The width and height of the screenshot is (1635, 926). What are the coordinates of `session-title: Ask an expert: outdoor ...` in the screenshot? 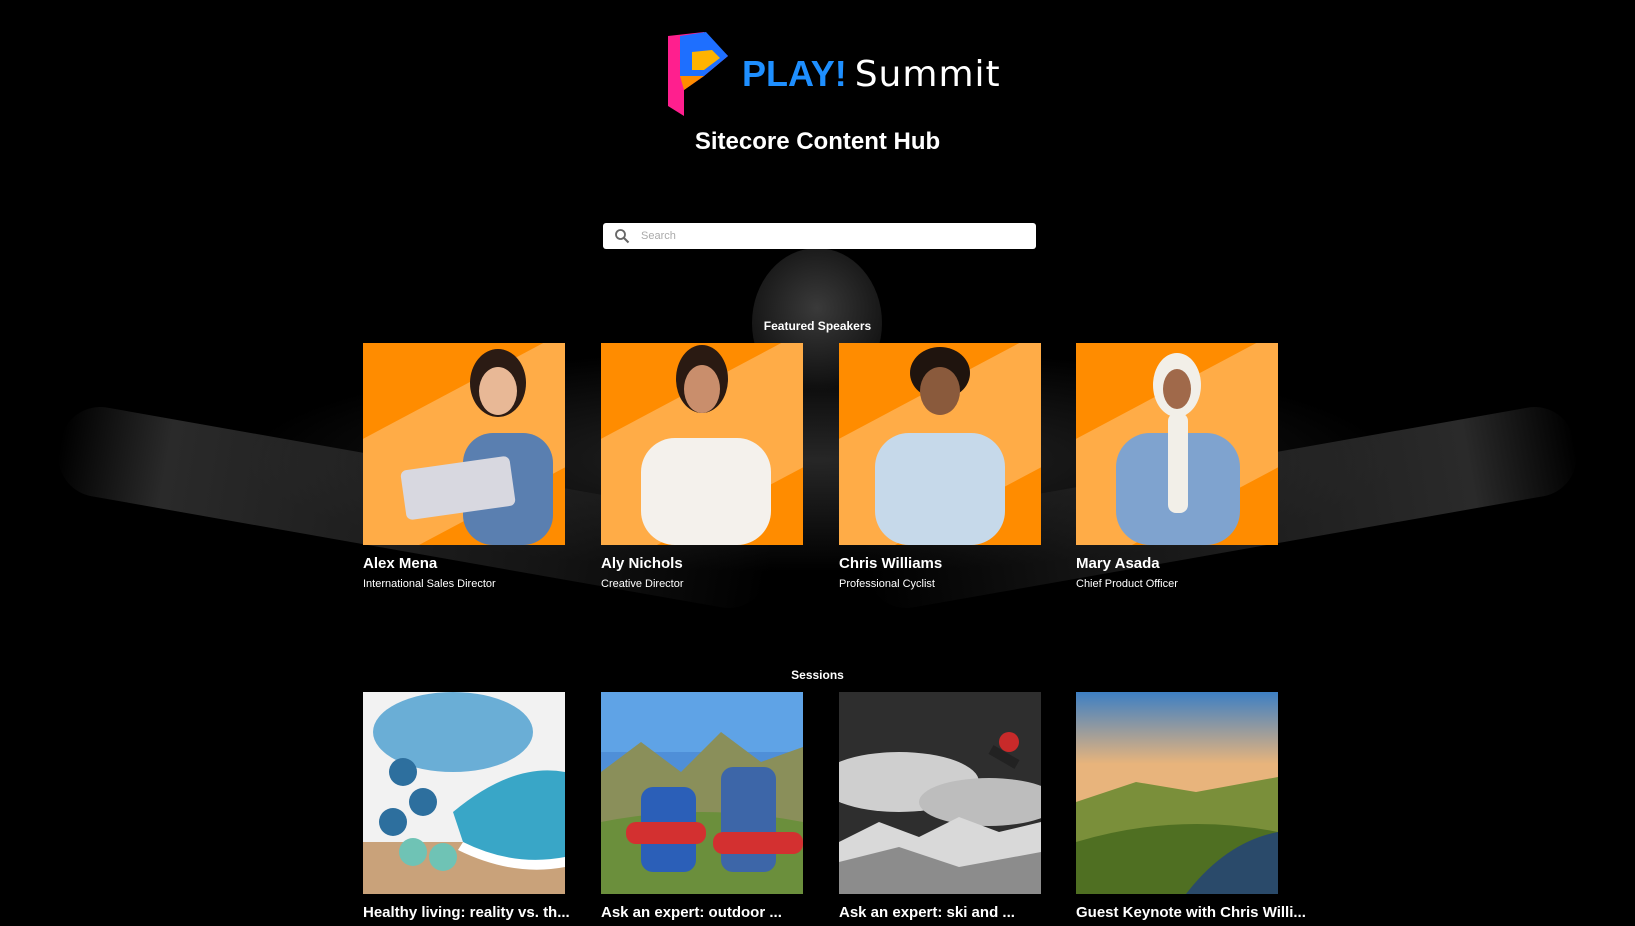 It's located at (702, 912).